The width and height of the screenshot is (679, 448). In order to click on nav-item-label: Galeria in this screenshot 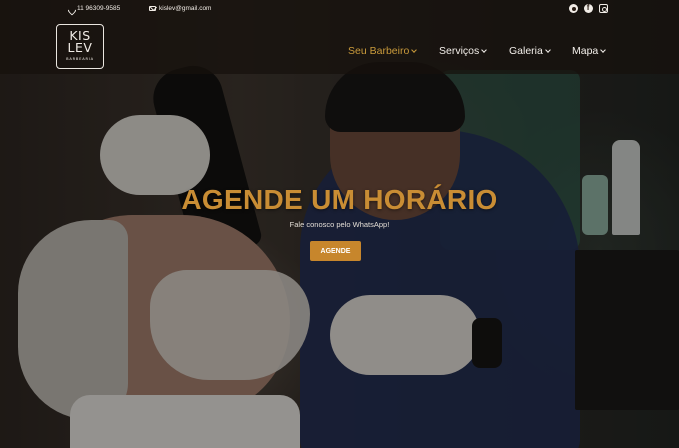, I will do `click(526, 51)`.